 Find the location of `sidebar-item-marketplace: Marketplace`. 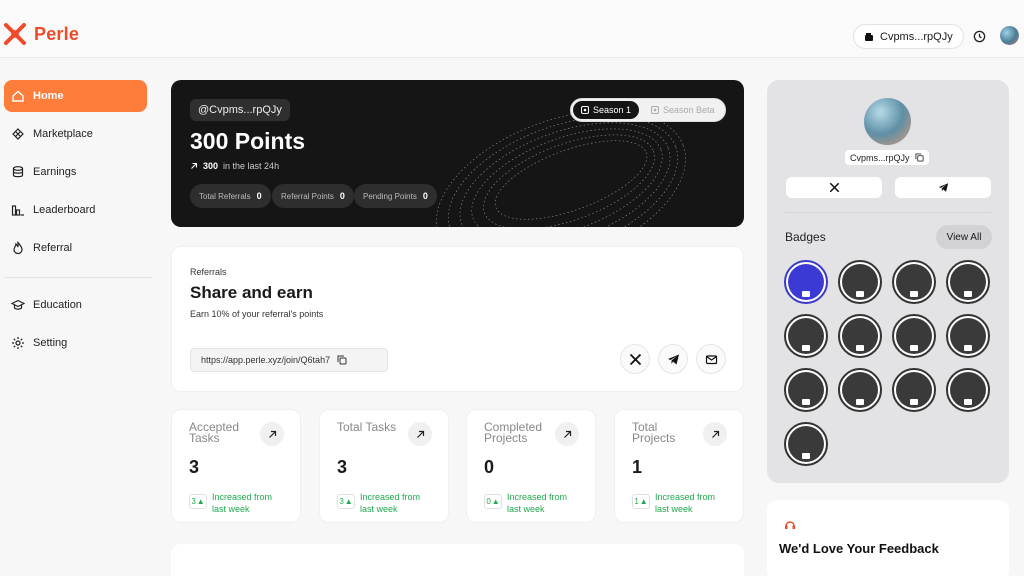

sidebar-item-marketplace: Marketplace is located at coordinates (75, 134).